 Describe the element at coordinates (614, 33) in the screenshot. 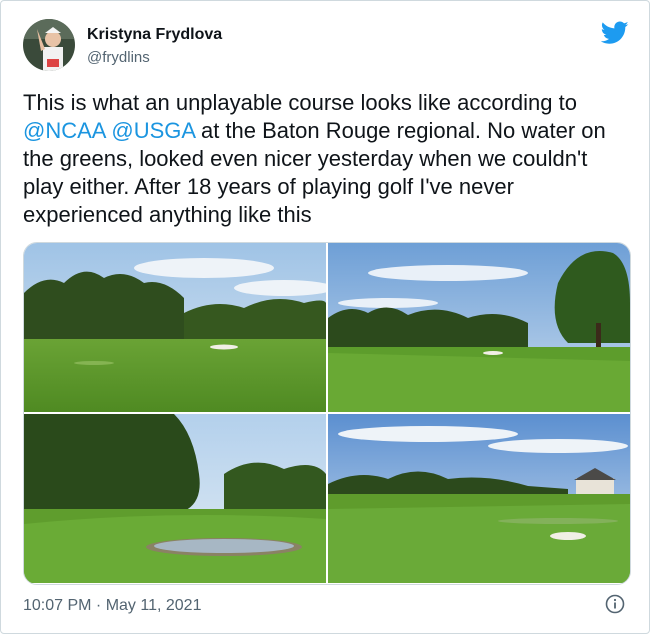

I see `twitter-bird-icon` at that location.